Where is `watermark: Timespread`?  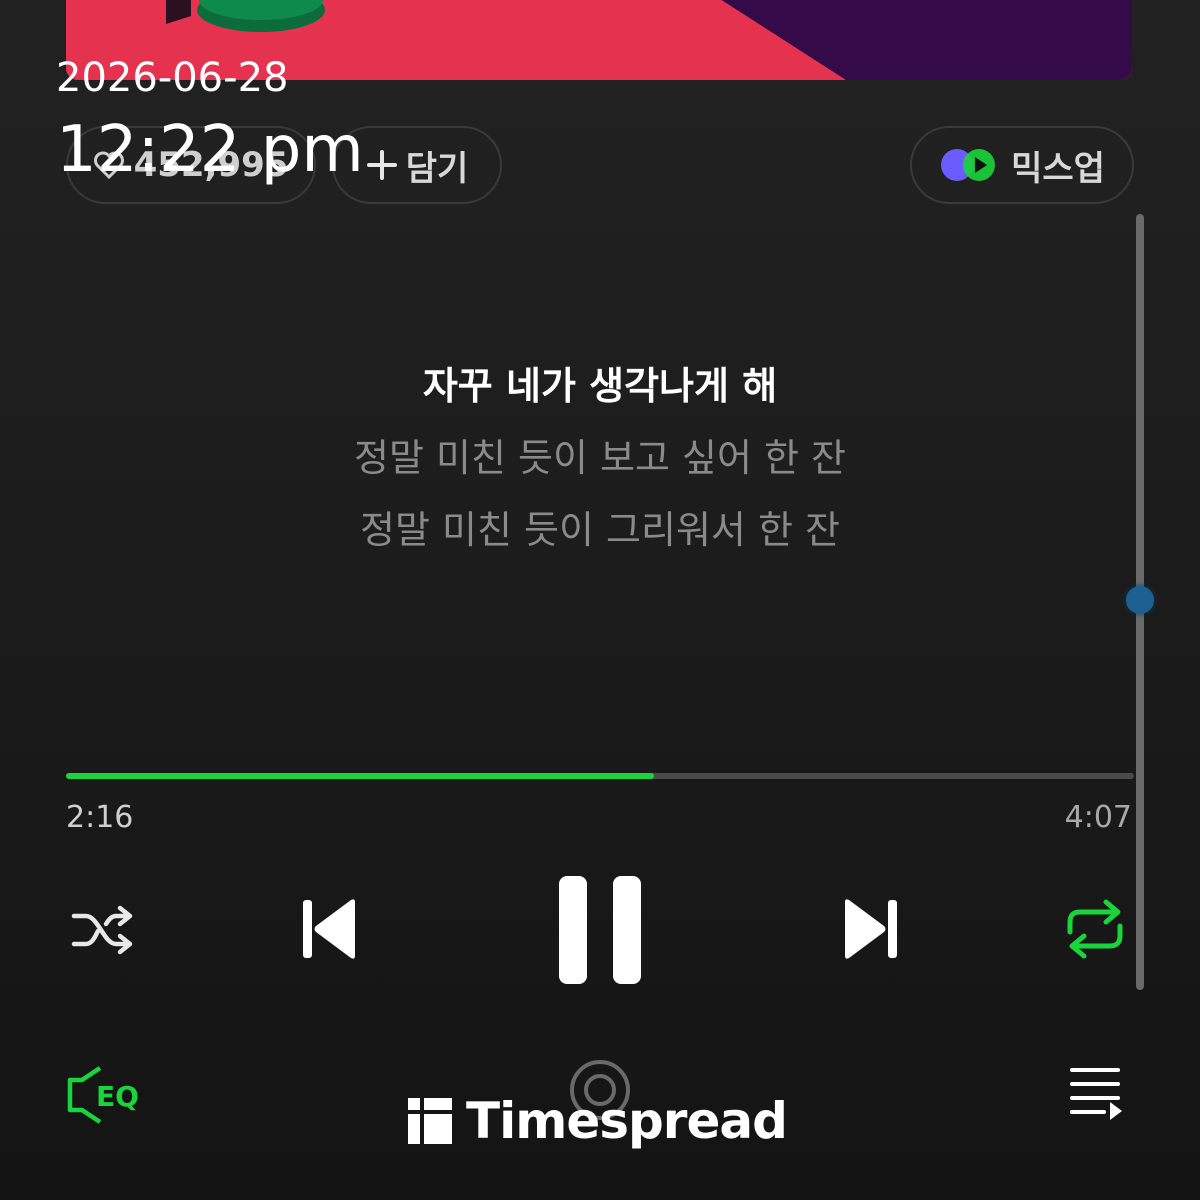
watermark: Timespread is located at coordinates (598, 1121).